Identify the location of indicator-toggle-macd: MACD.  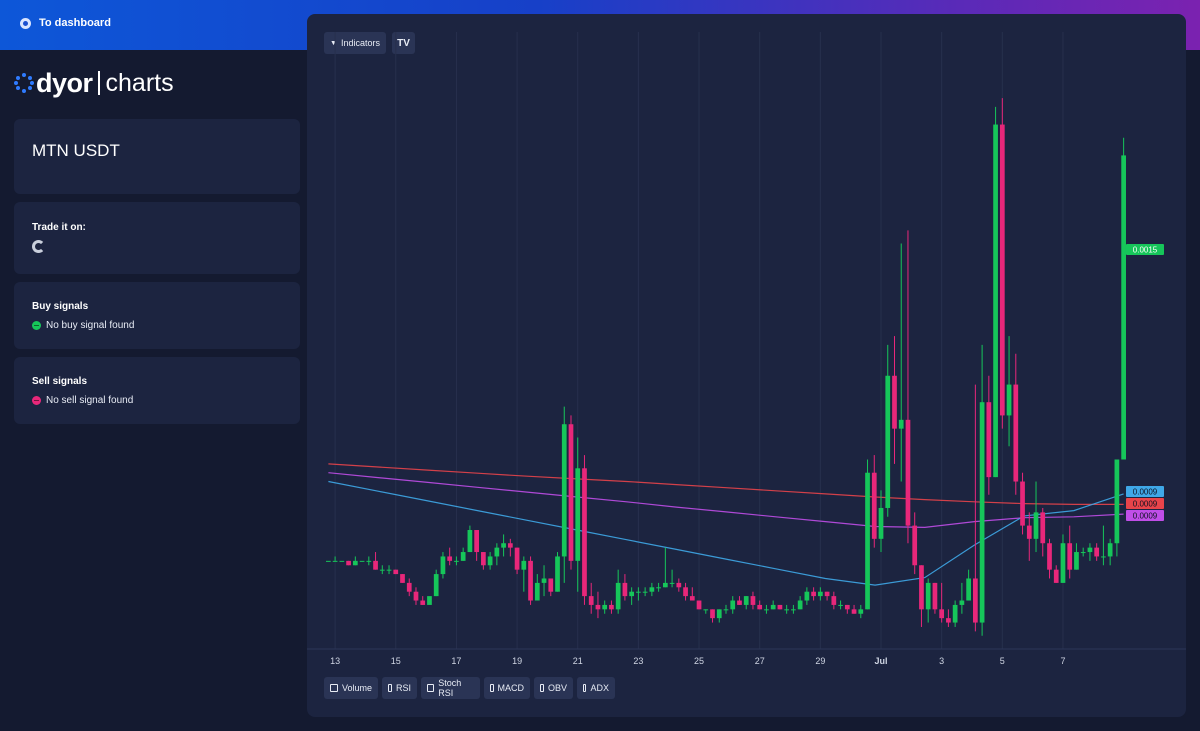
(507, 688).